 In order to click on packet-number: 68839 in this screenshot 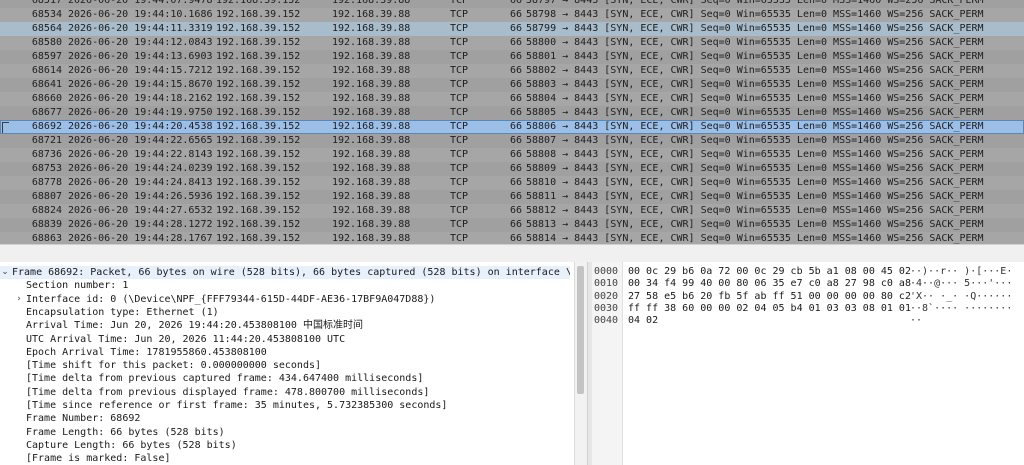, I will do `click(46, 224)`.